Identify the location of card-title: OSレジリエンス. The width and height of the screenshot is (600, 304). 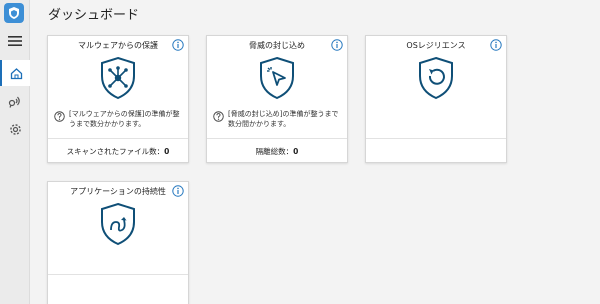
(436, 45).